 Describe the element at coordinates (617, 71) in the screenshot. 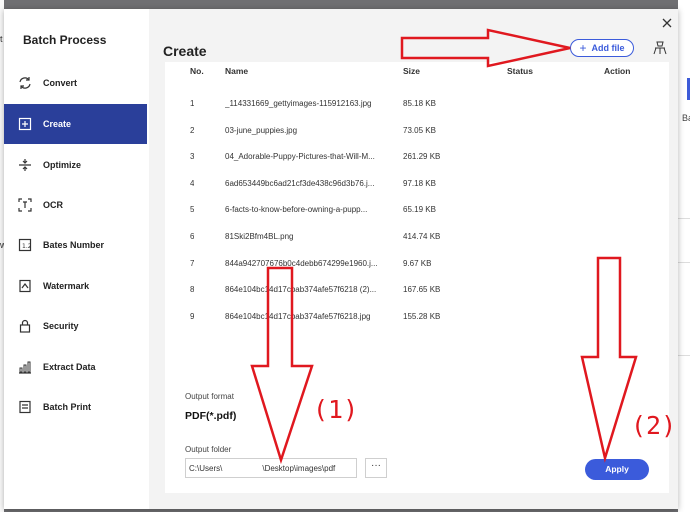

I see `column-header-action: Action` at that location.